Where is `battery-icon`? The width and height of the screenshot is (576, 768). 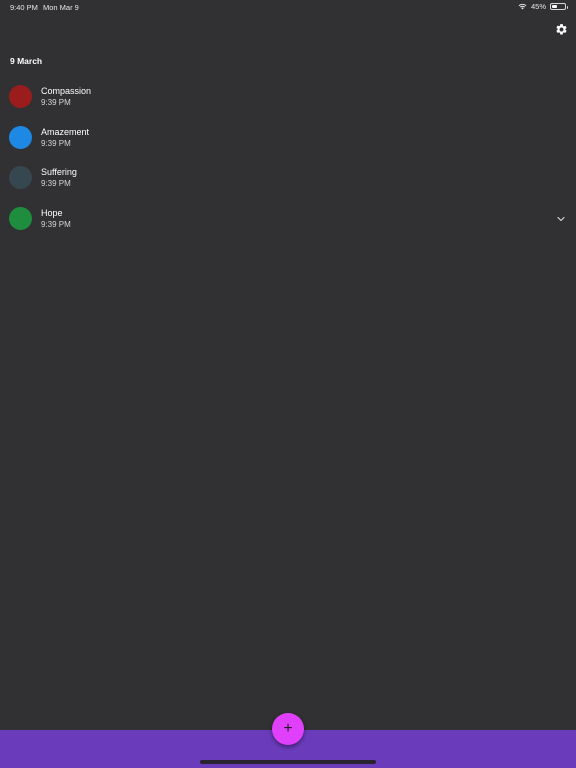 battery-icon is located at coordinates (559, 6).